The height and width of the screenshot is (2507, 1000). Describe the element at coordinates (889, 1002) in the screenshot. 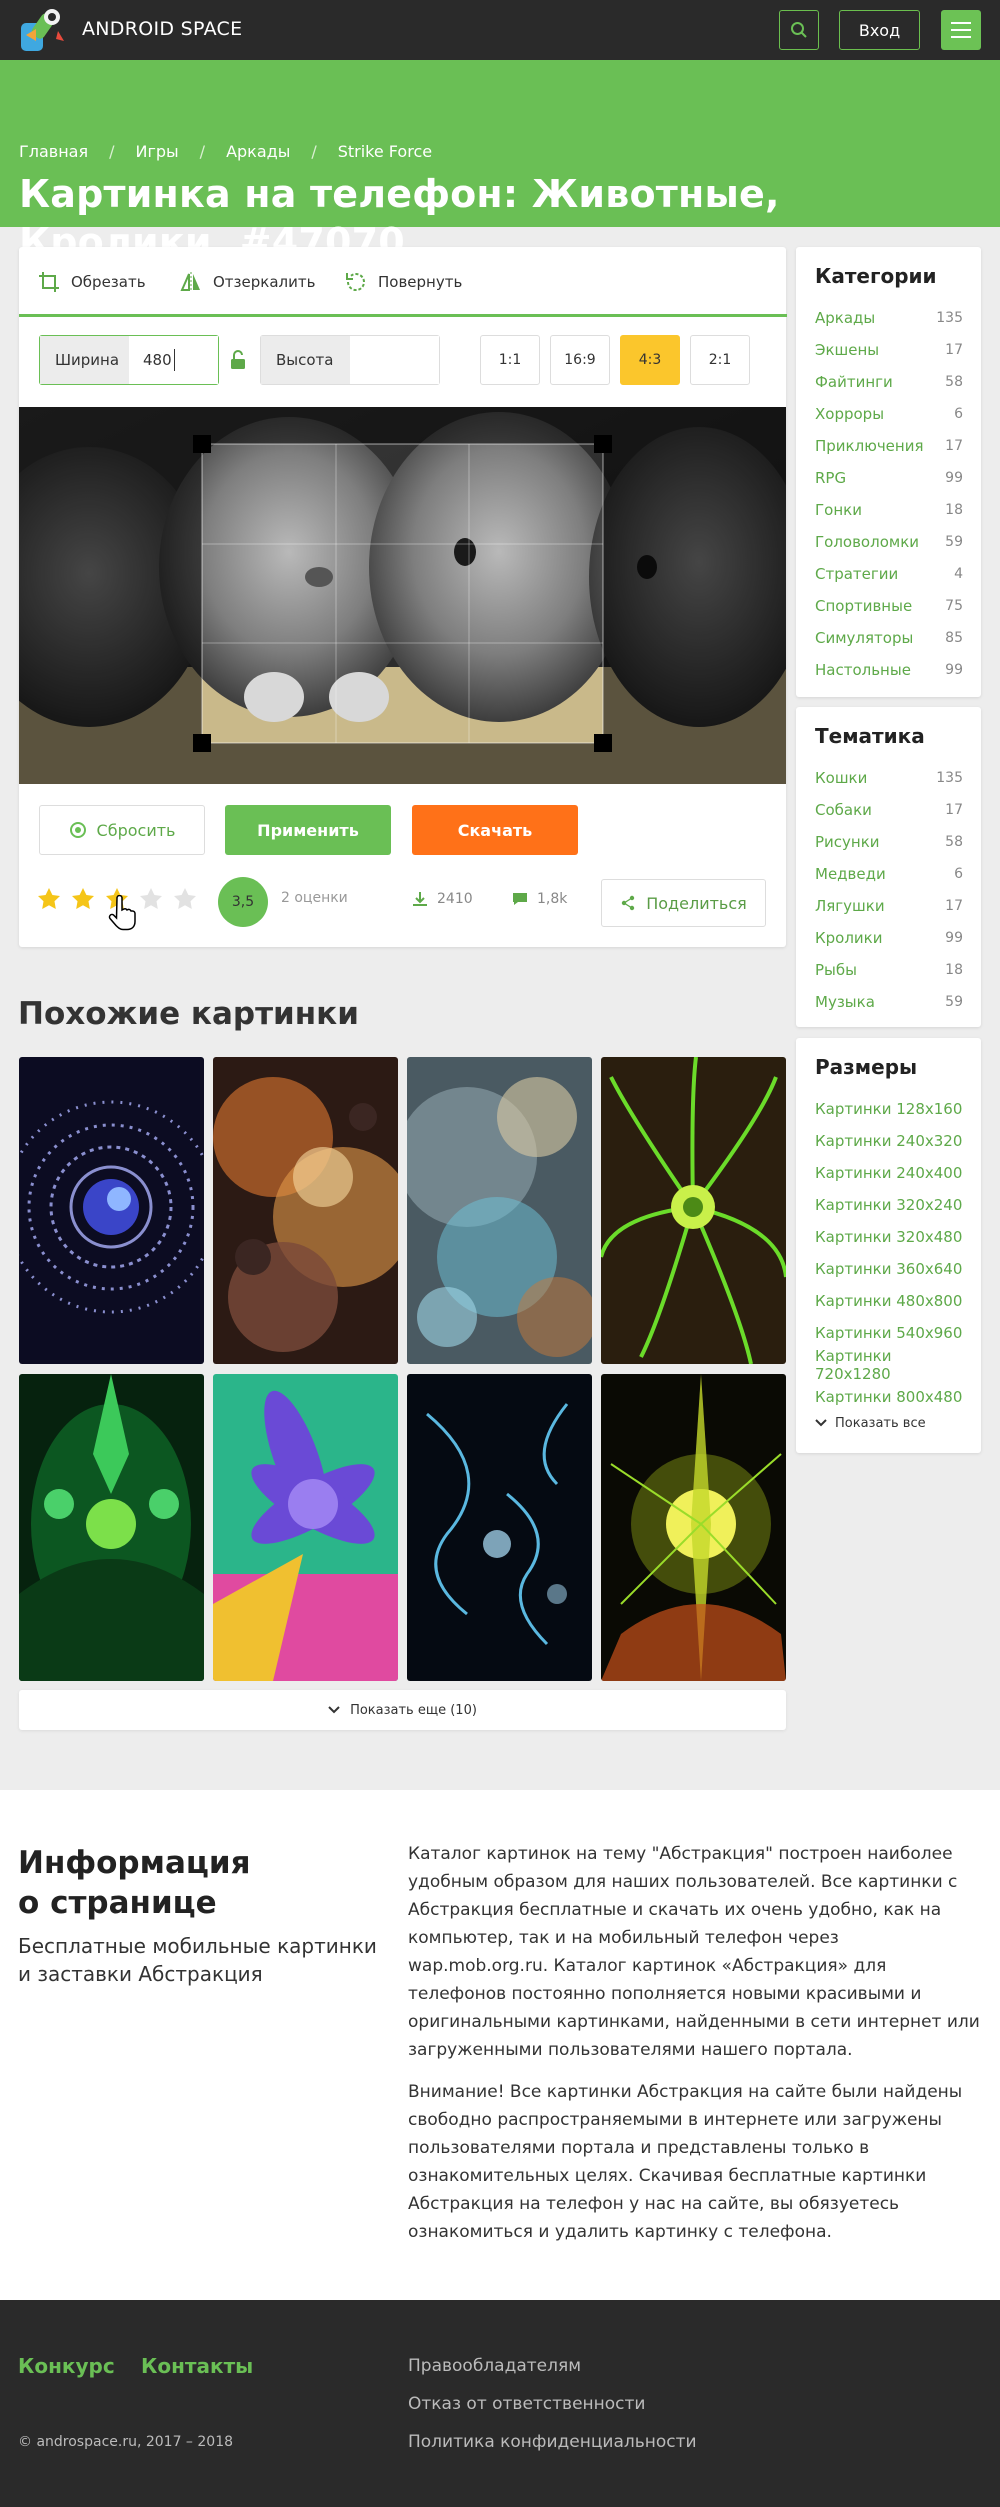

I see `sidebar-item-theme: Музыка 59` at that location.